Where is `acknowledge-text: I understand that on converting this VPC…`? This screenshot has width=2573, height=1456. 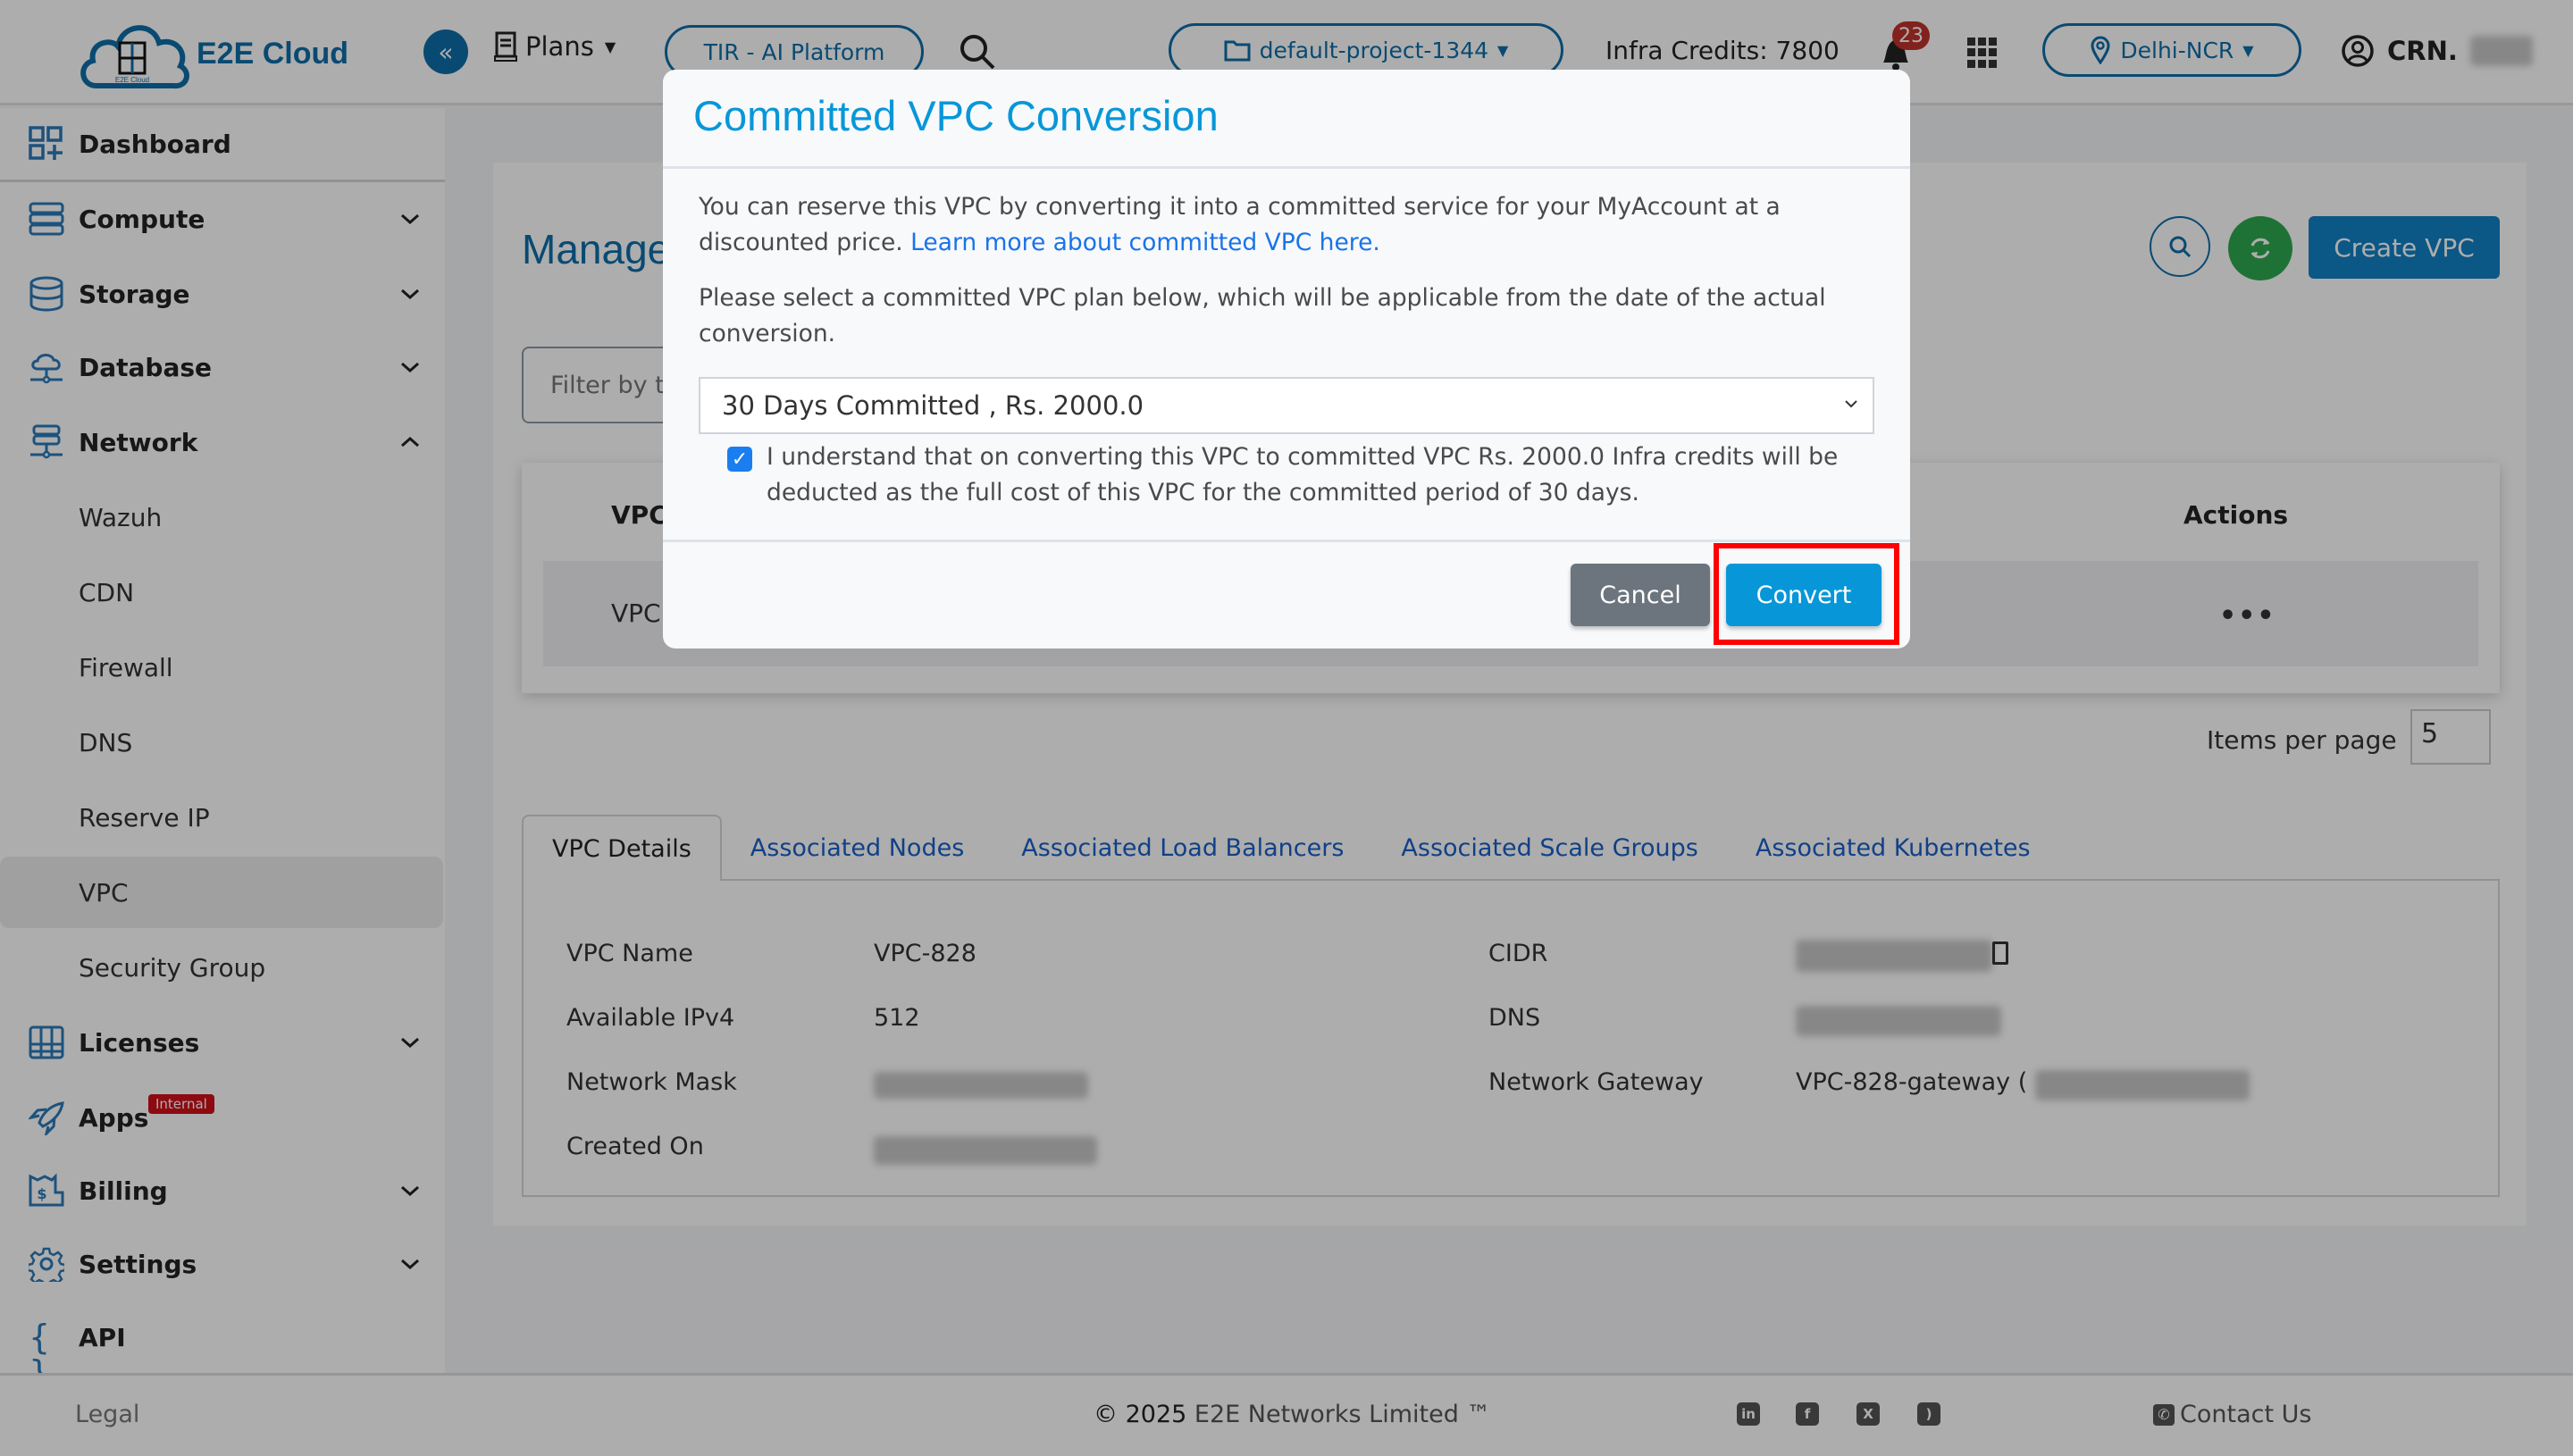
acknowledge-text: I understand that on converting this VPC… is located at coordinates (1303, 474).